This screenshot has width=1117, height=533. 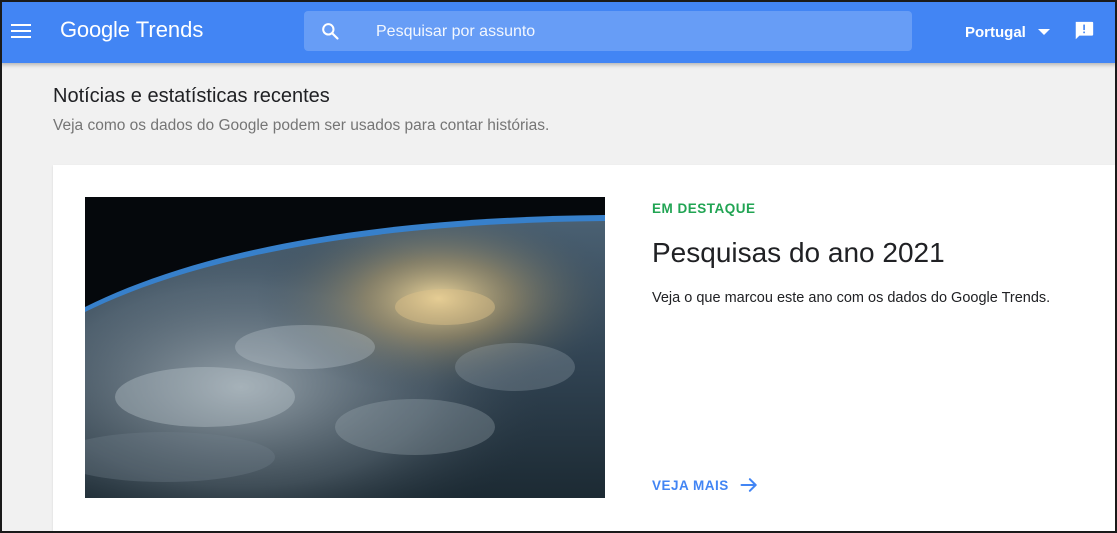 I want to click on section-title: Notícias e estatísticas recentes, so click(x=191, y=96).